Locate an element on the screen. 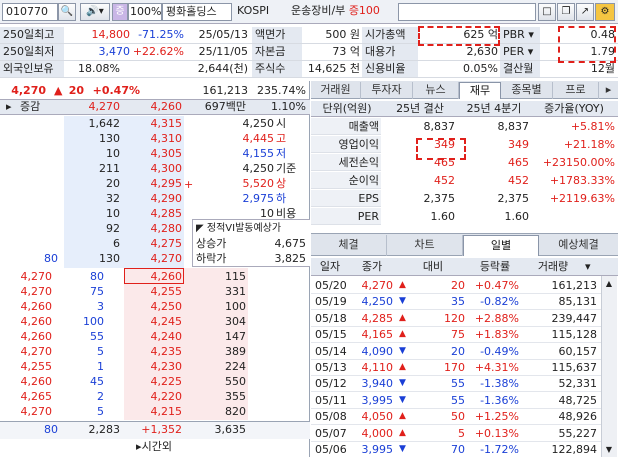 The height and width of the screenshot is (457, 618). tick-price: 4,270 is located at coordinates (36, 276).